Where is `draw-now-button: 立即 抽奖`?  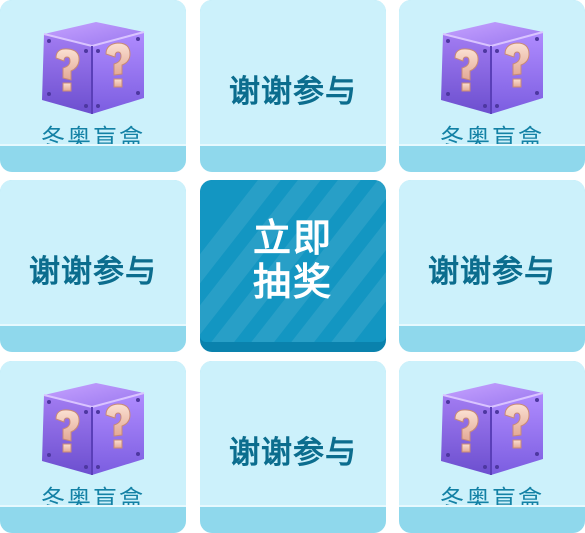
draw-now-button: 立即 抽奖 is located at coordinates (293, 266).